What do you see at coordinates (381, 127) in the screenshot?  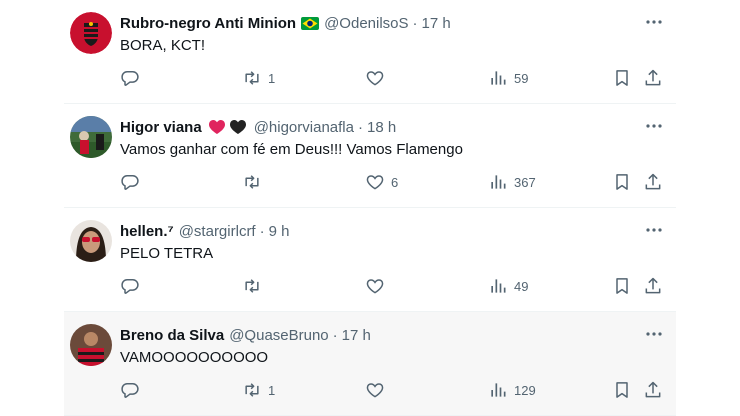 I see `timestamp: 18 h` at bounding box center [381, 127].